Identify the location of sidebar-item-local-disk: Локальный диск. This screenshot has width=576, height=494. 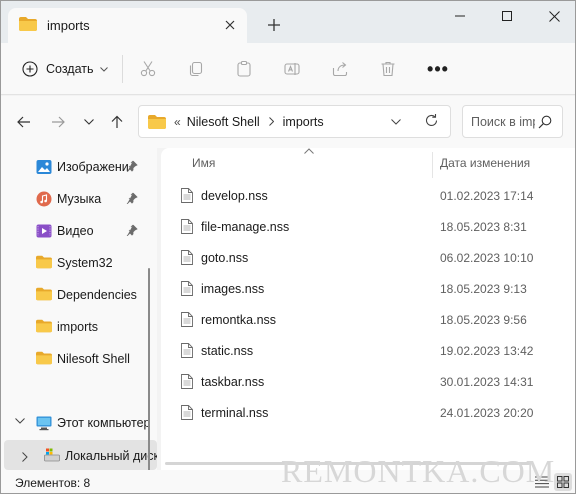
(80, 455).